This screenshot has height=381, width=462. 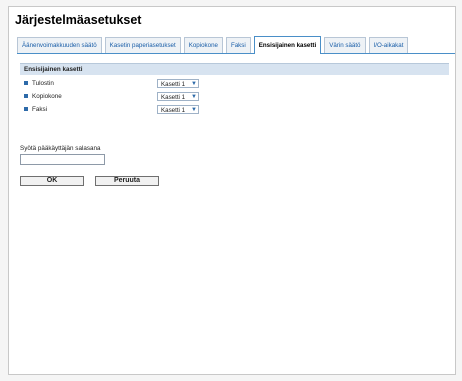 I want to click on admin-password-field, so click(x=62, y=159).